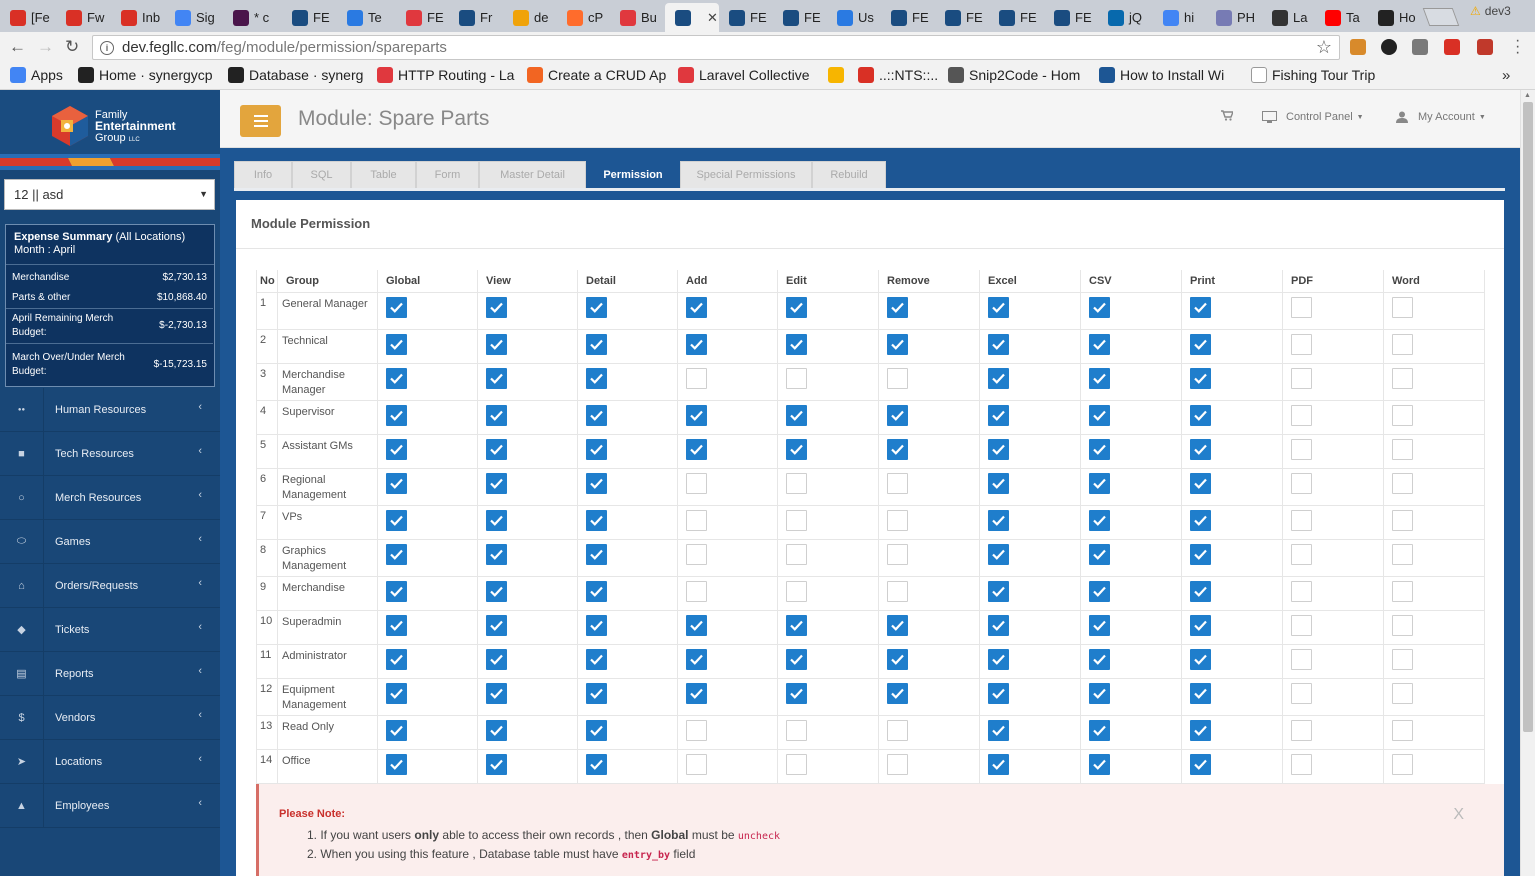  What do you see at coordinates (107, 47) in the screenshot?
I see `info-icon: i` at bounding box center [107, 47].